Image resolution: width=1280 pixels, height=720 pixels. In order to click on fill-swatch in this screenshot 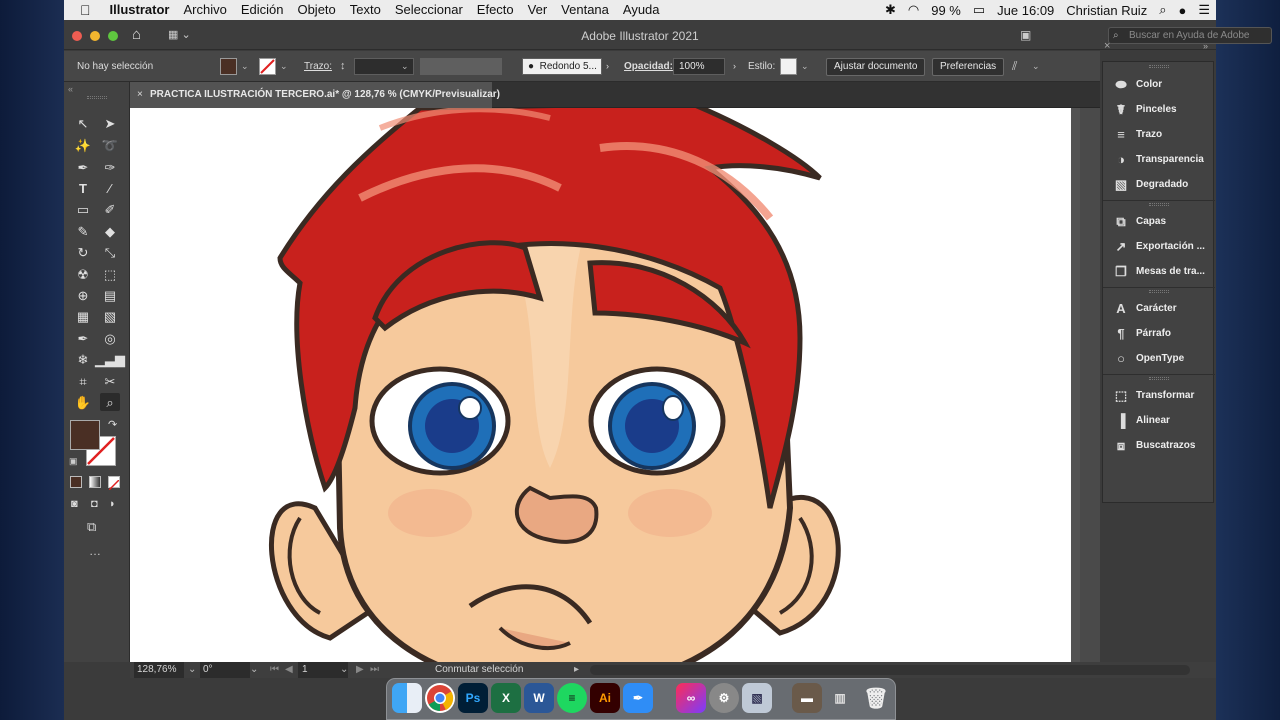, I will do `click(228, 66)`.